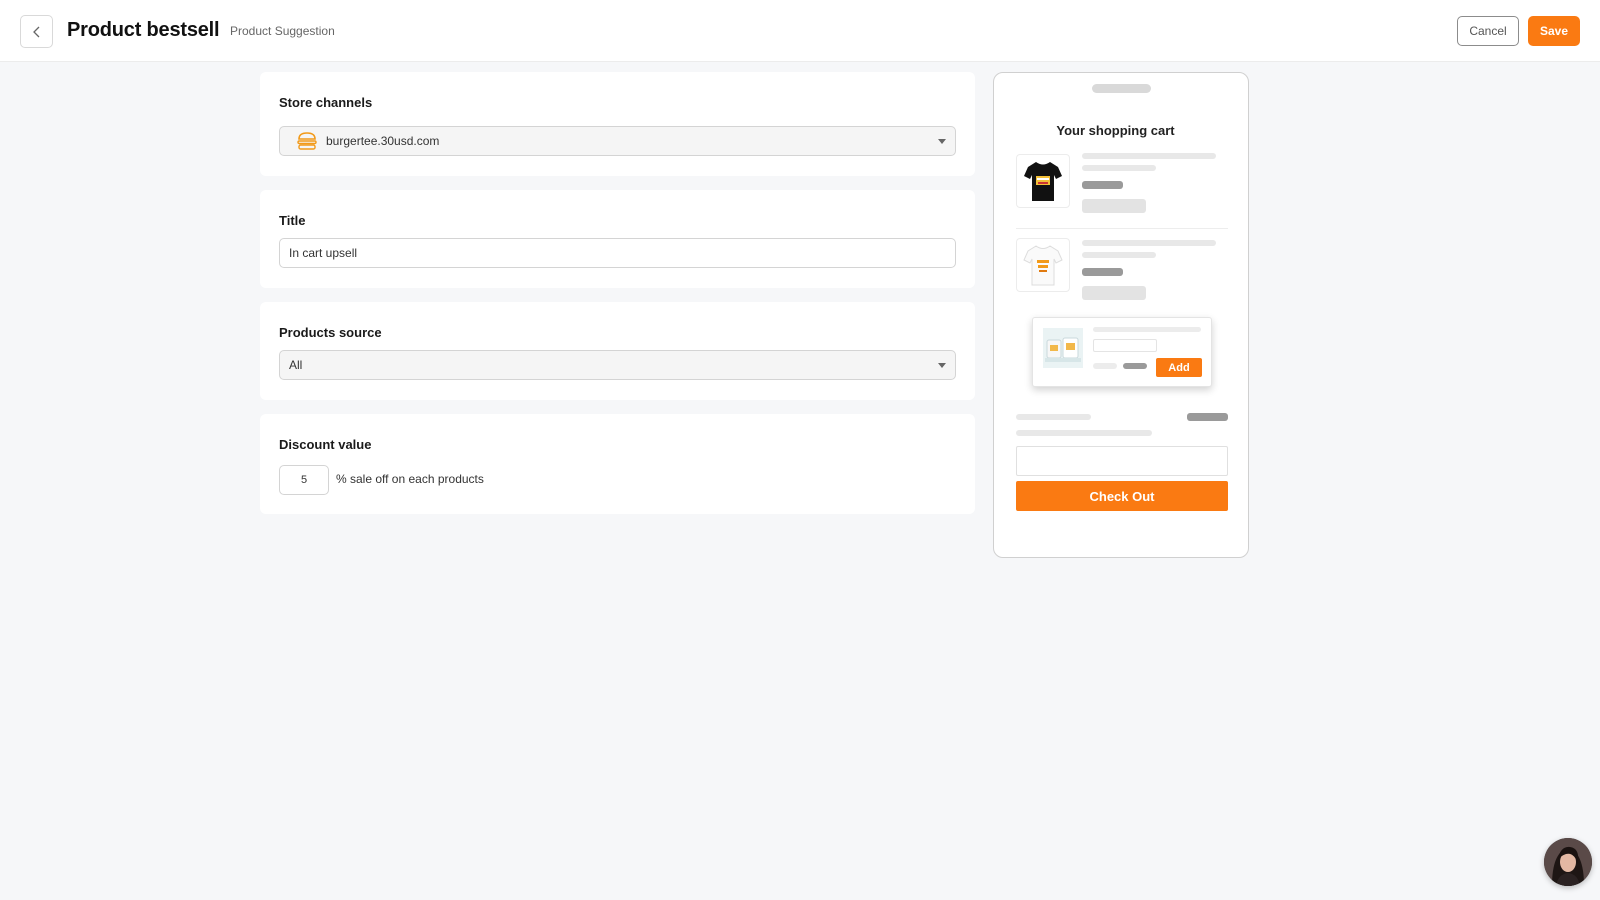  Describe the element at coordinates (325, 444) in the screenshot. I see `discount-label: Discount value` at that location.